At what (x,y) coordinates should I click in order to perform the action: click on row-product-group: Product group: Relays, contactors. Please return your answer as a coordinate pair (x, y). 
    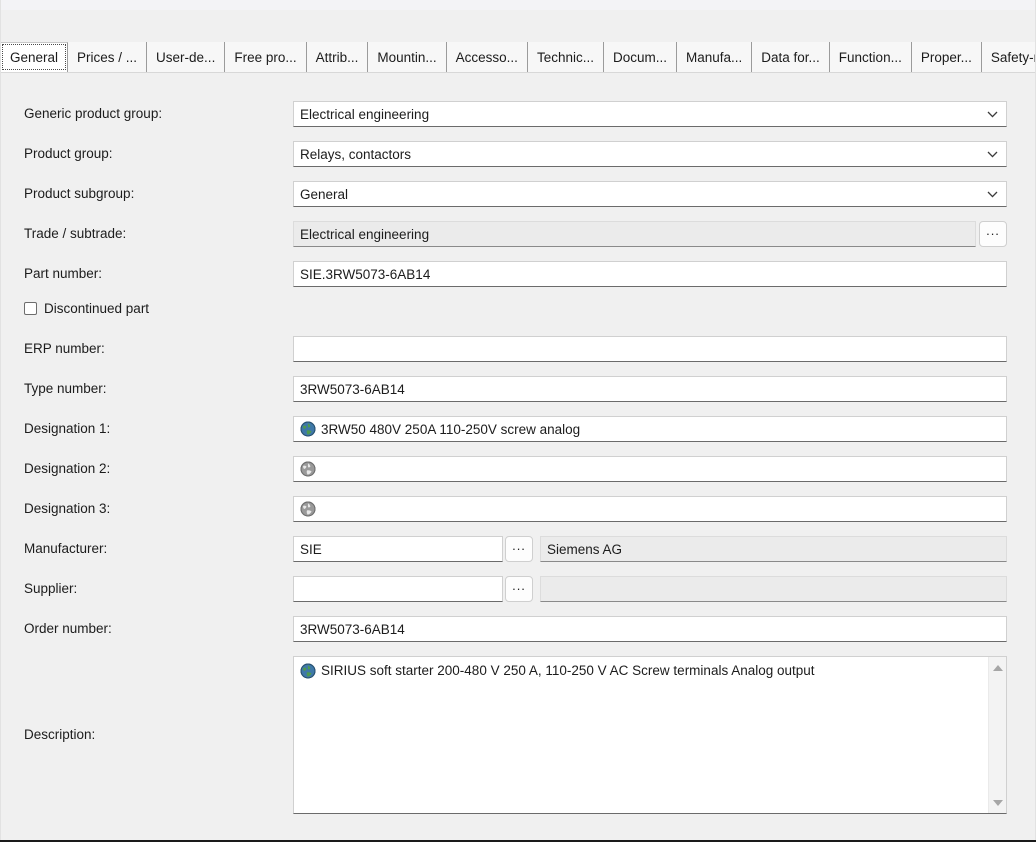
    Looking at the image, I should click on (518, 154).